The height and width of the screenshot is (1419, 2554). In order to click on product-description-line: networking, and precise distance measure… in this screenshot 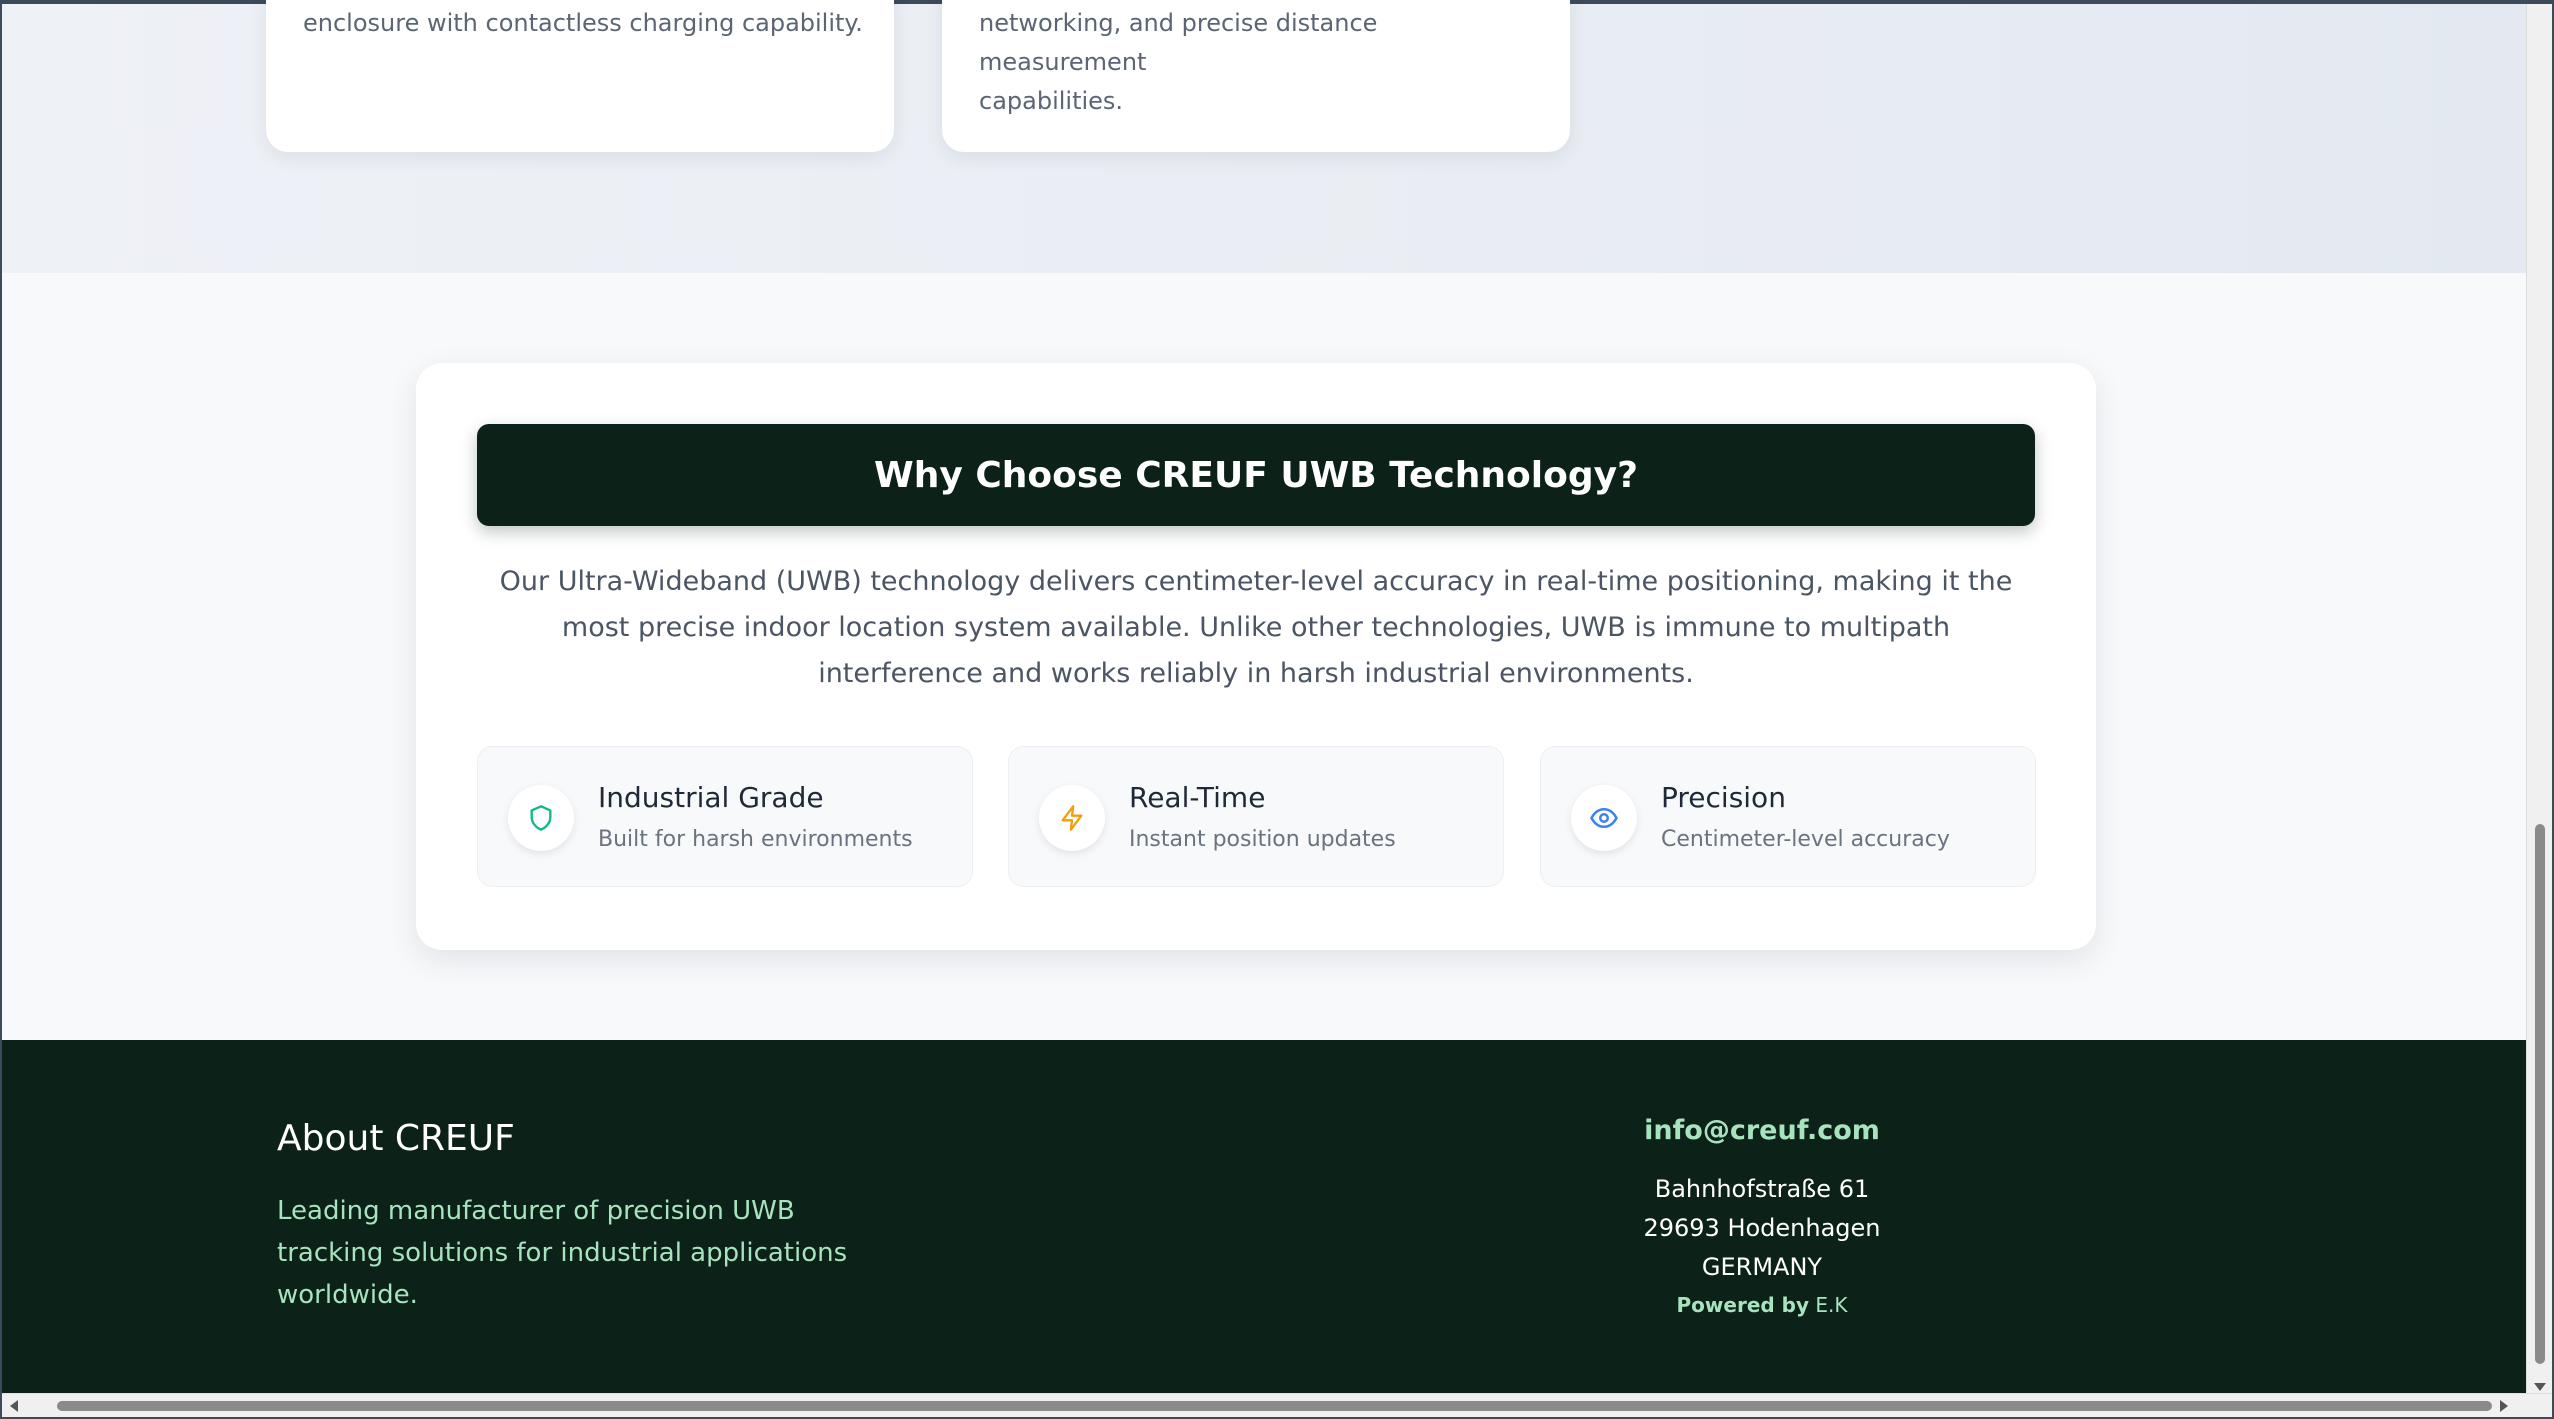, I will do `click(1178, 42)`.